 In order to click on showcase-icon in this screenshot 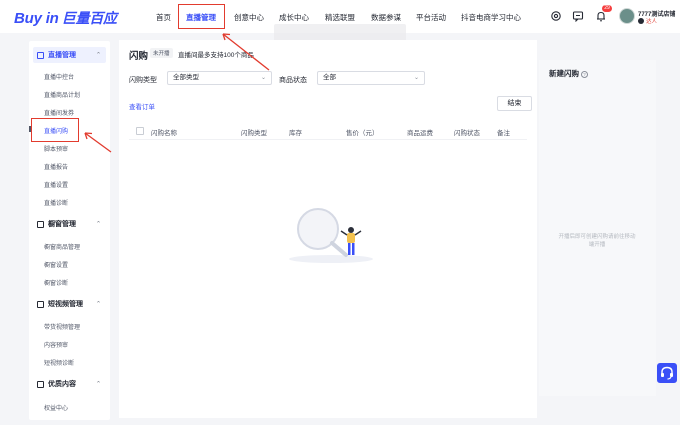, I will do `click(40, 224)`.